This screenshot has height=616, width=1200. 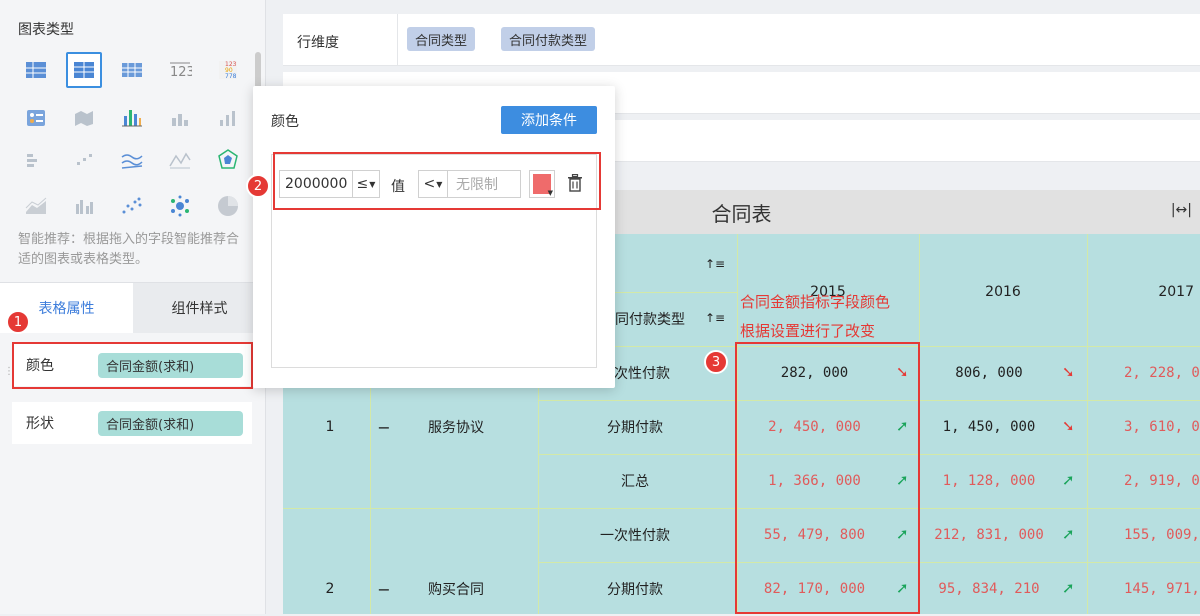 I want to click on value-2017-cell: 2, 919, 000, so click(x=1162, y=481).